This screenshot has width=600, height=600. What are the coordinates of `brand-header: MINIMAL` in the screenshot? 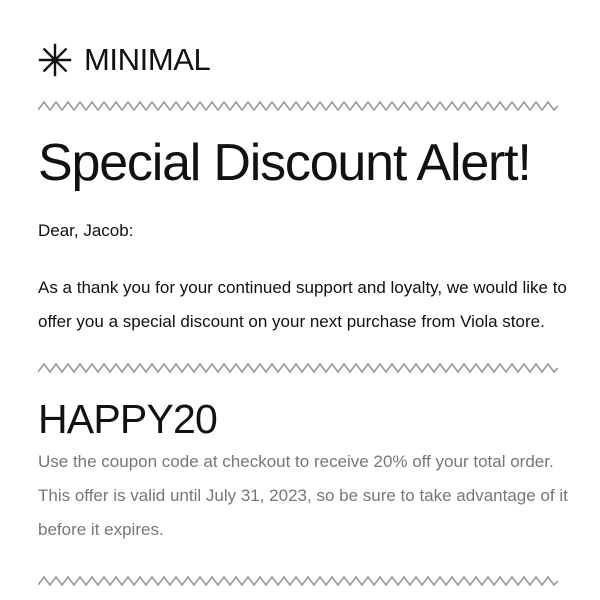 It's located at (124, 60).